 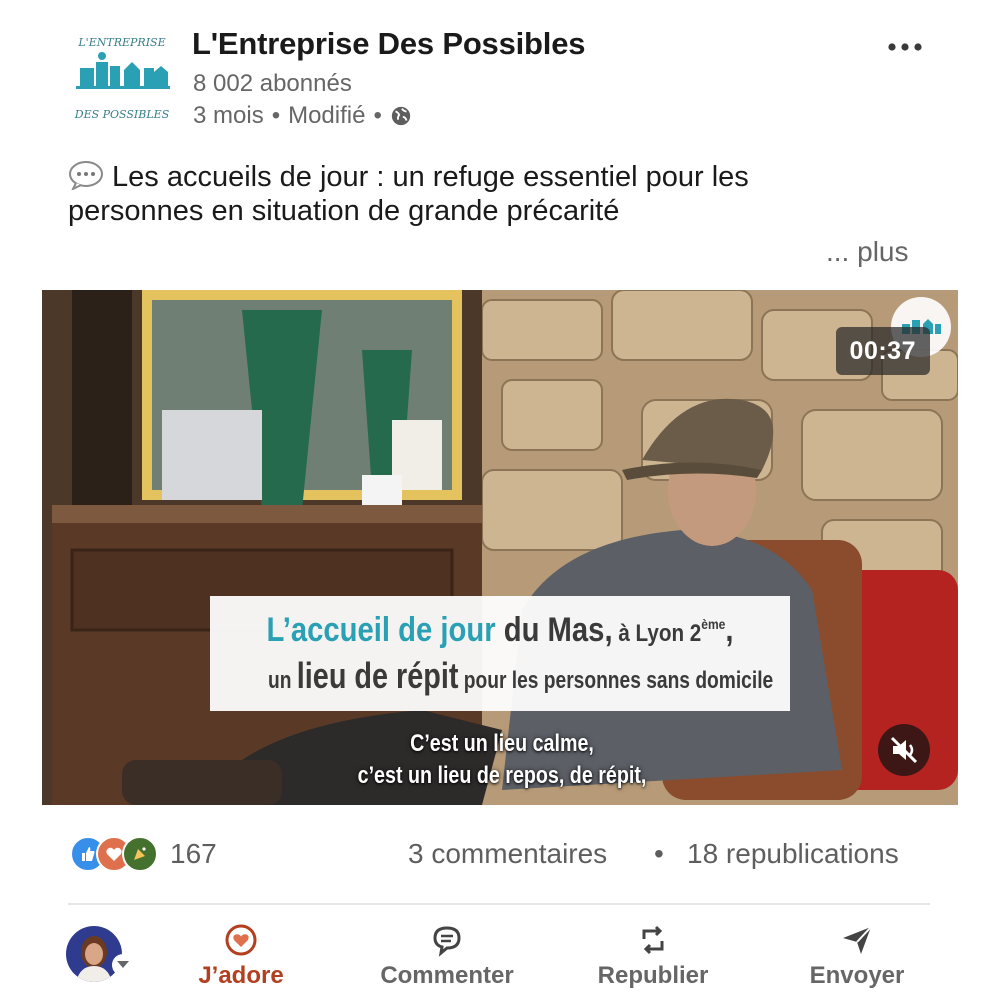 What do you see at coordinates (657, 633) in the screenshot?
I see `caption-small: à Lyon 2` at bounding box center [657, 633].